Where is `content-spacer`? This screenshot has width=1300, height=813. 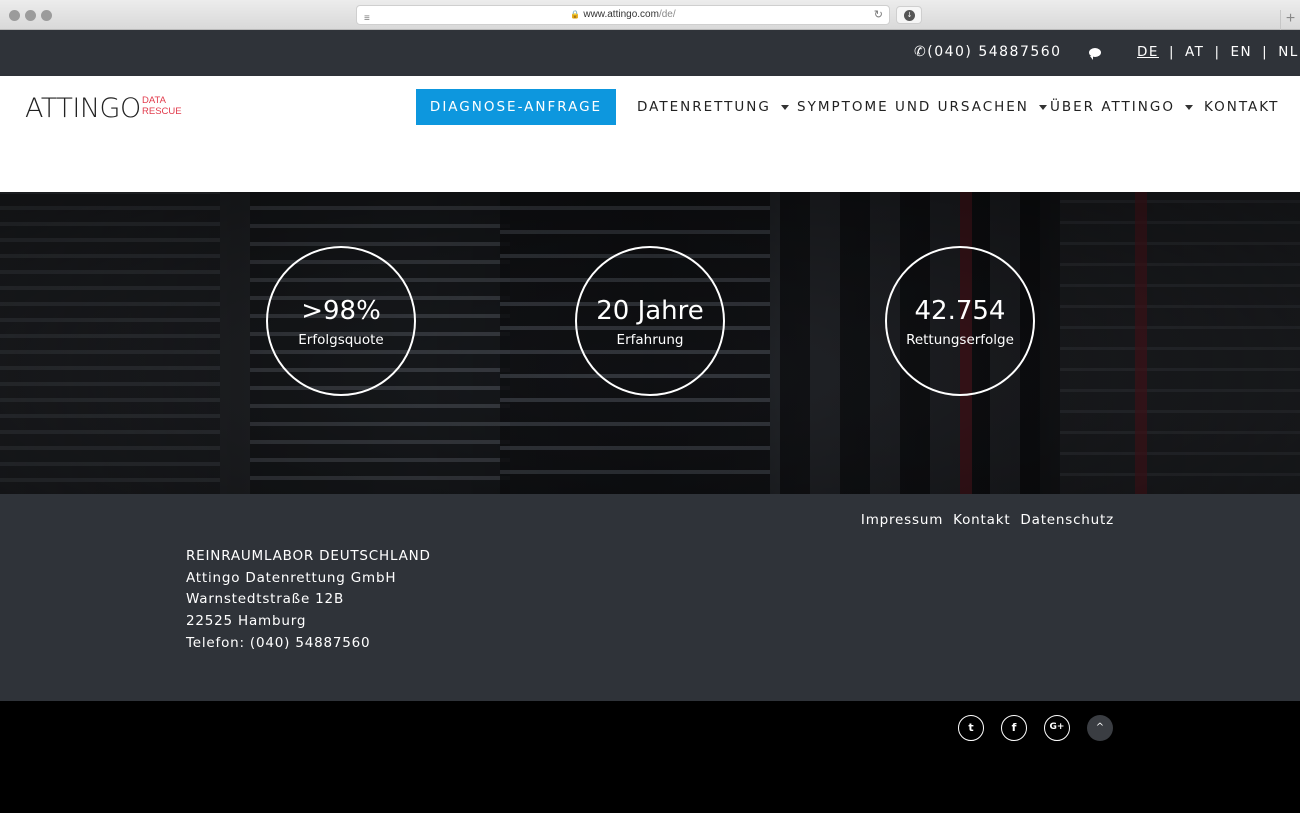
content-spacer is located at coordinates (650, 165).